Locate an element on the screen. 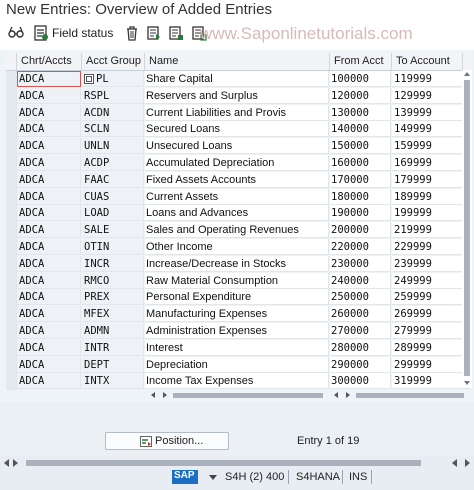 This screenshot has height=490, width=474. cell-to-account: 219999 is located at coordinates (431, 230).